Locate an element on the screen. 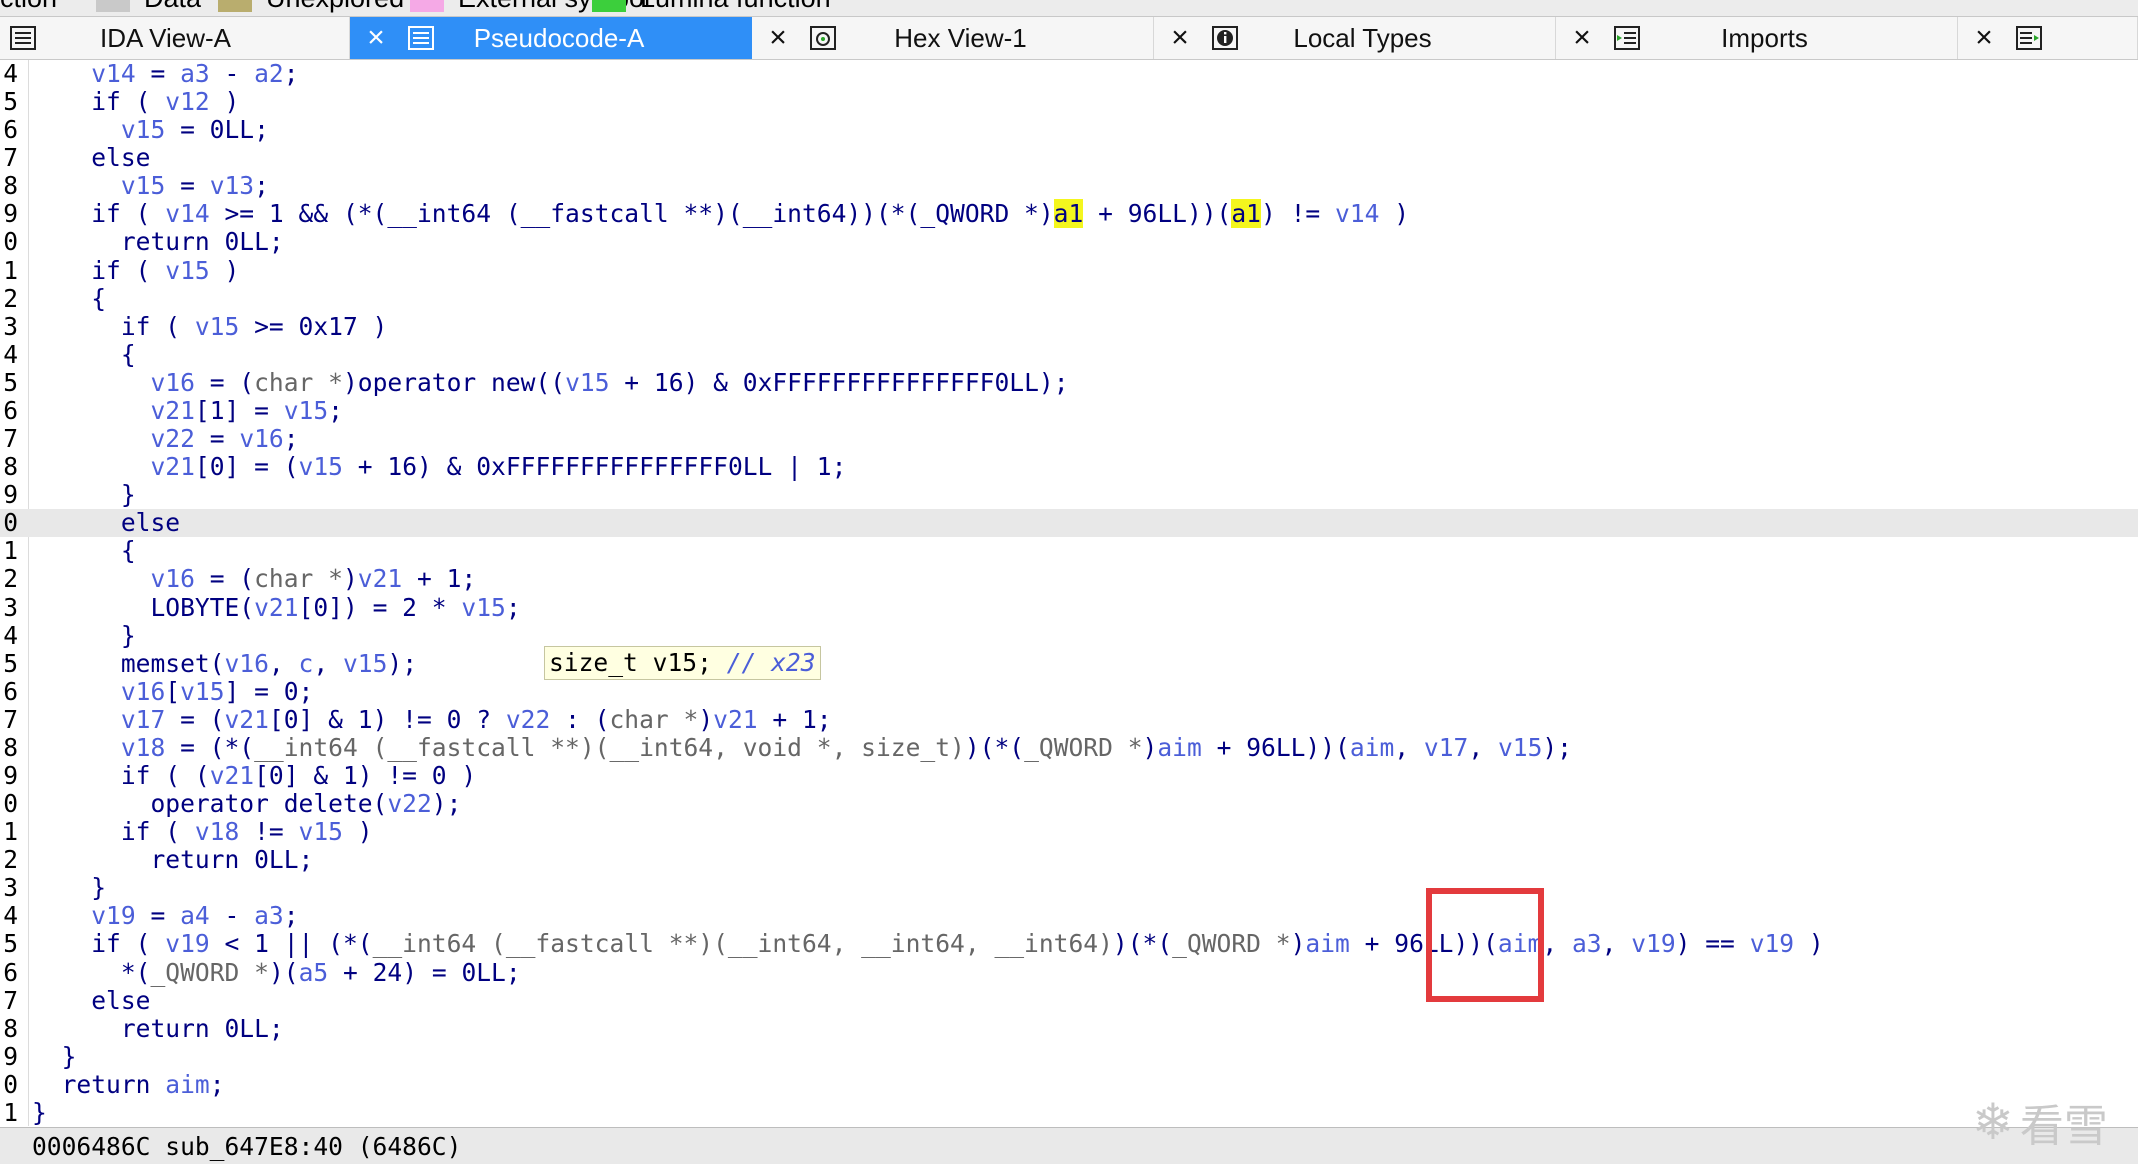  code-line: 4 v14 = a3 - a2; is located at coordinates (1069, 74).